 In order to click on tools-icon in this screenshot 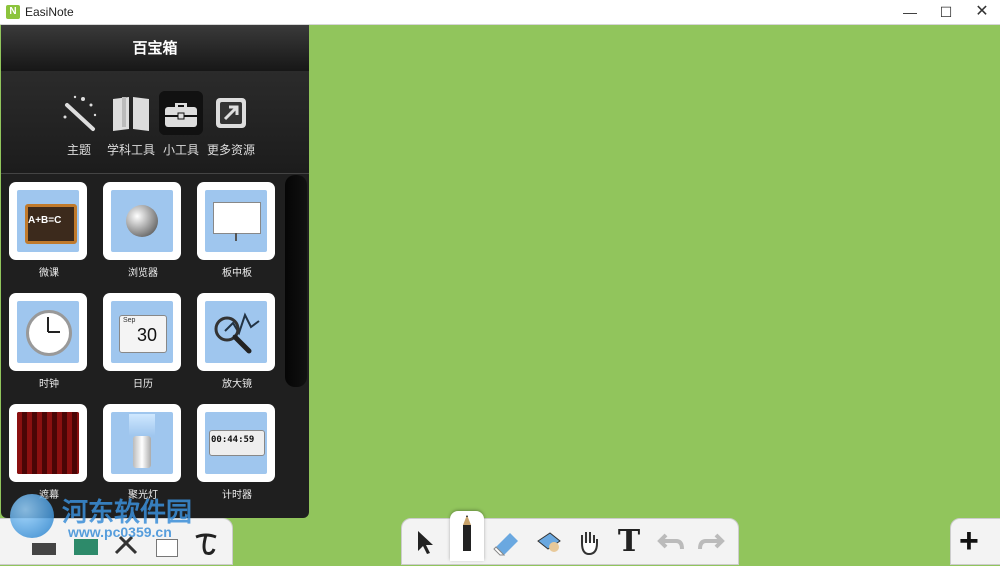, I will do `click(126, 543)`.